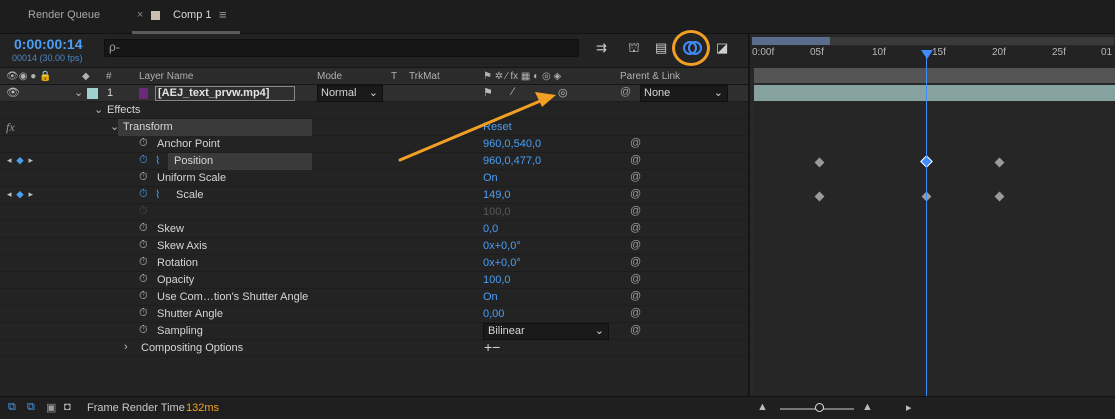 The width and height of the screenshot is (1115, 419). I want to click on ruler-tick-label: 01, so click(1107, 52).